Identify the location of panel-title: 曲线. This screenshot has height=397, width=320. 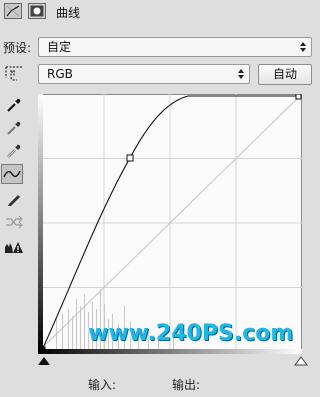
(68, 13).